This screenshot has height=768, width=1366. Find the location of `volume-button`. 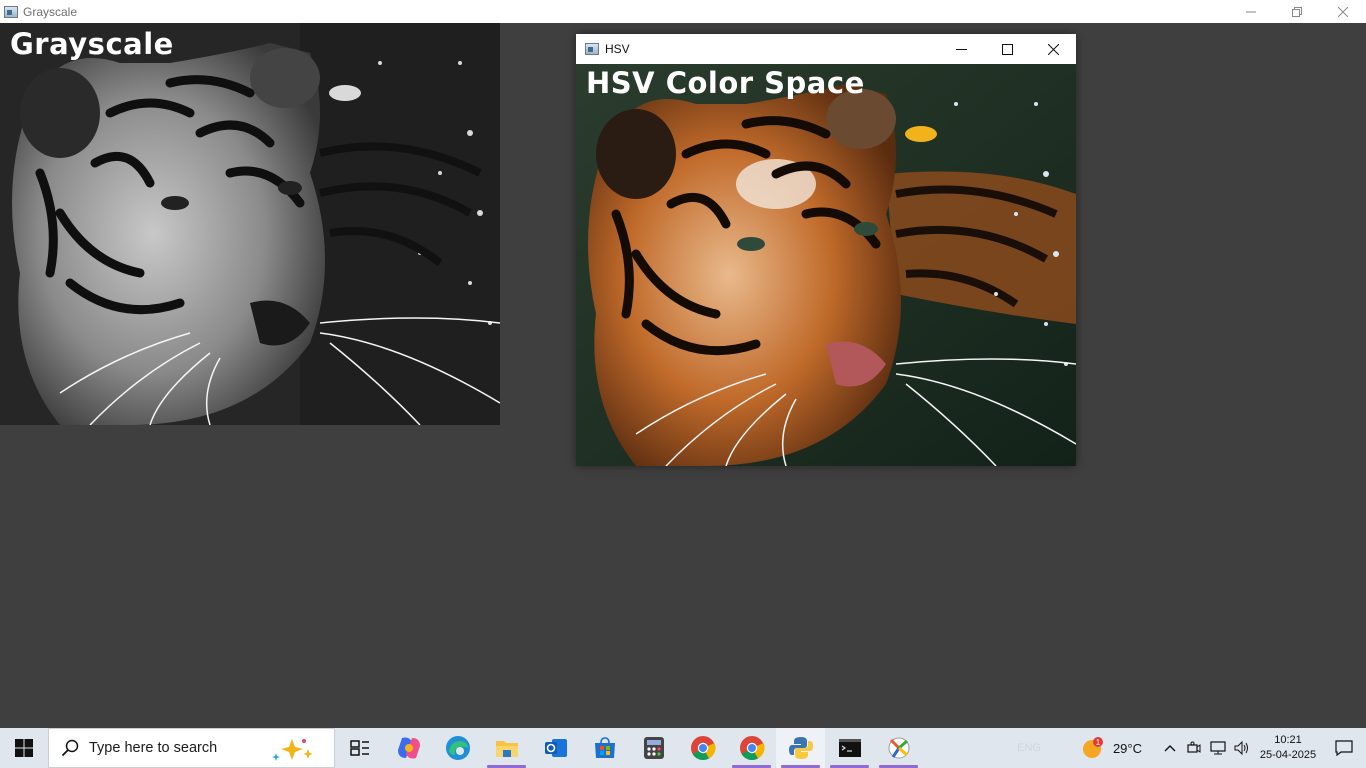

volume-button is located at coordinates (1242, 748).